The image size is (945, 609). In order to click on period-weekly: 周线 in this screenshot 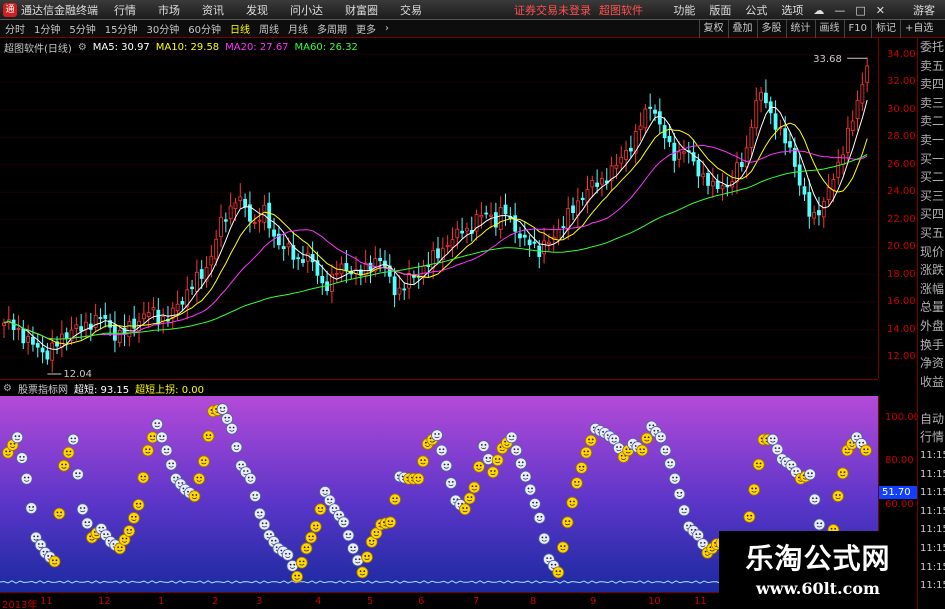, I will do `click(269, 28)`.